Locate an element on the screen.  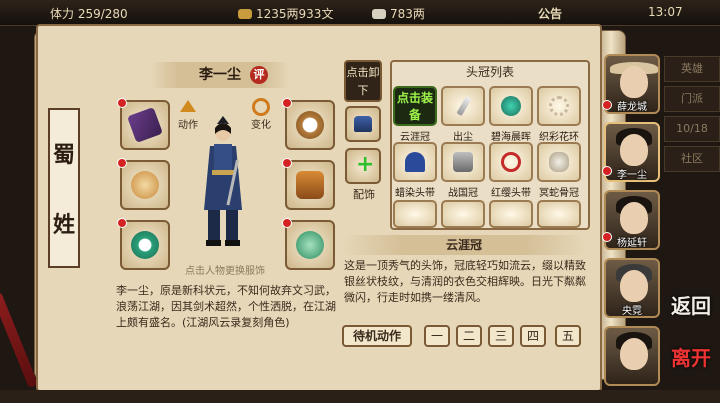
jade-dragon-icon is located at coordinates (310, 245).